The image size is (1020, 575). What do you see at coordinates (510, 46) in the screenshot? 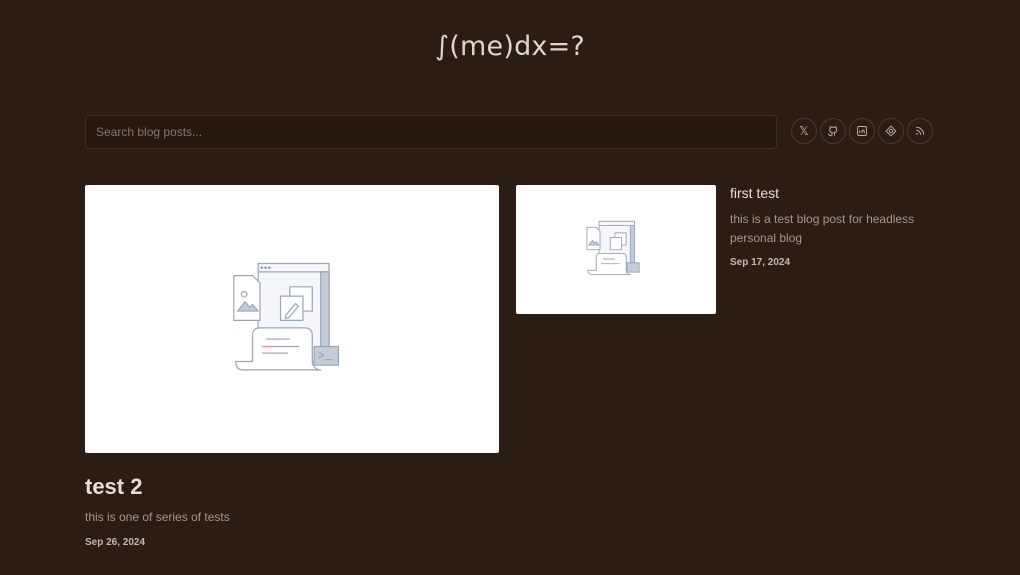
I see `site-title: ∫(me)dx=?` at bounding box center [510, 46].